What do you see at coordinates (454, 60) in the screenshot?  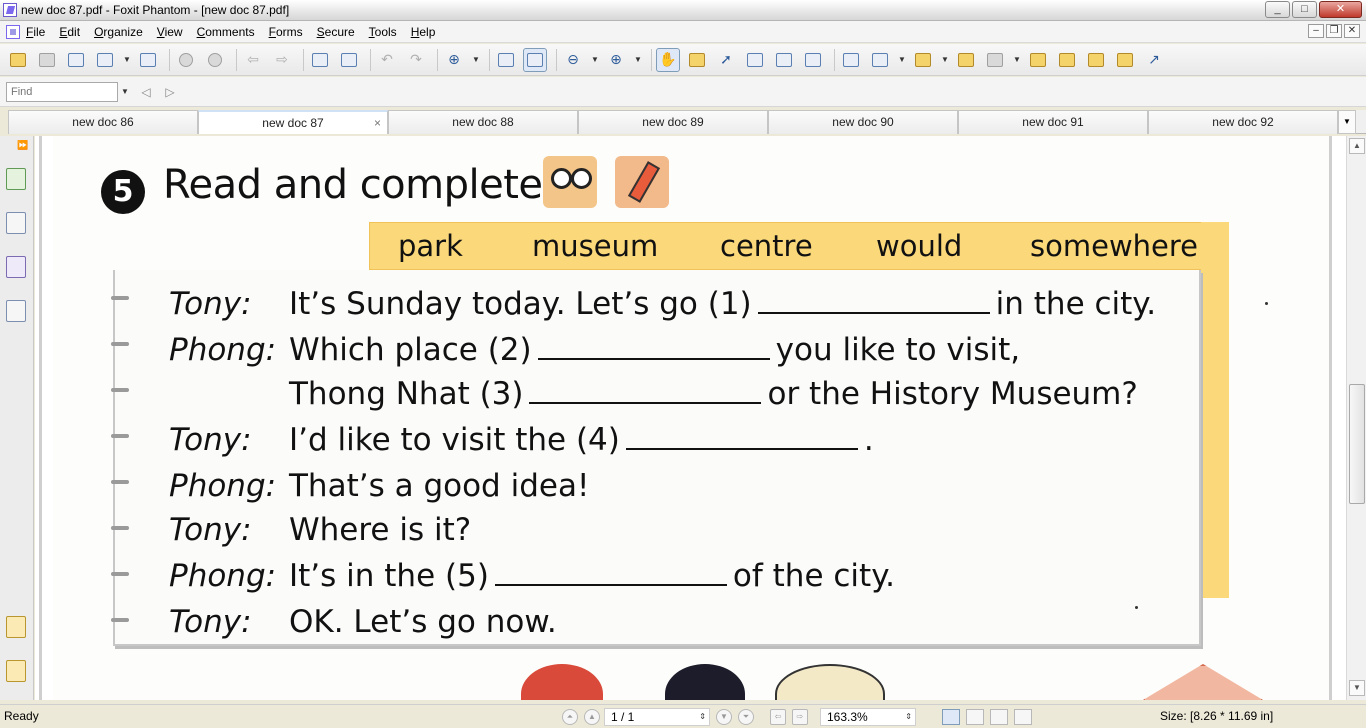 I see `zoom-in-tool-icon: ⊕` at bounding box center [454, 60].